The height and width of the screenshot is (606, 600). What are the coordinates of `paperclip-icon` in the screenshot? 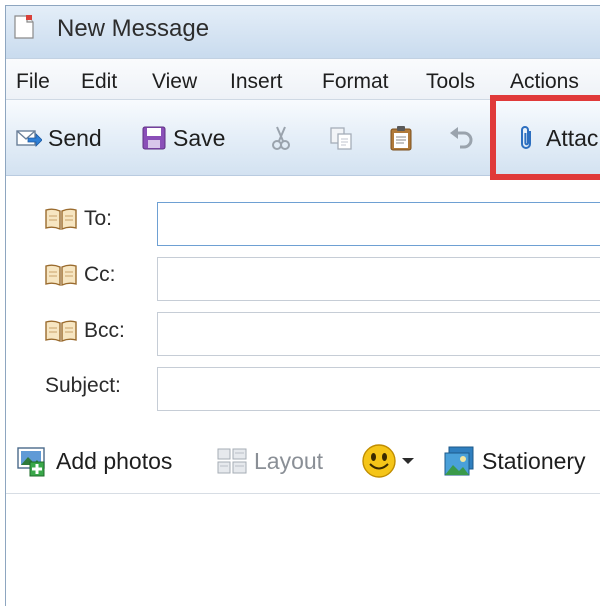 It's located at (526, 137).